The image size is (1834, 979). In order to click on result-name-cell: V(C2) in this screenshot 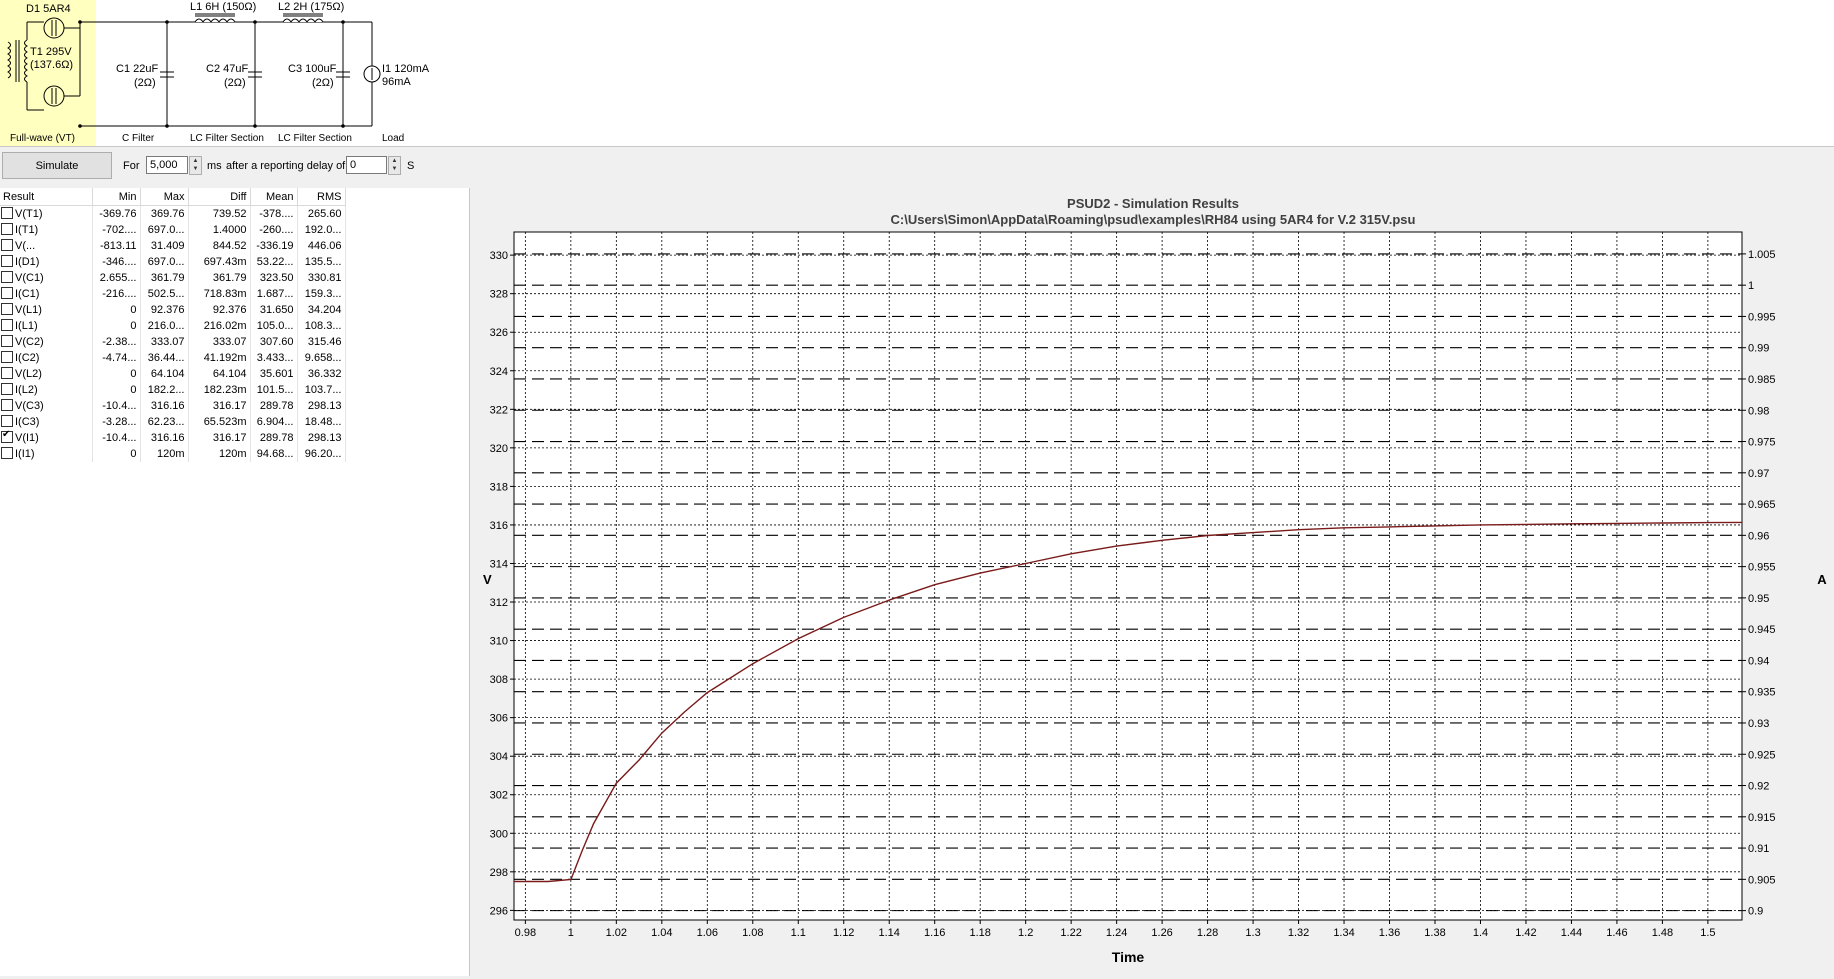, I will do `click(46, 342)`.